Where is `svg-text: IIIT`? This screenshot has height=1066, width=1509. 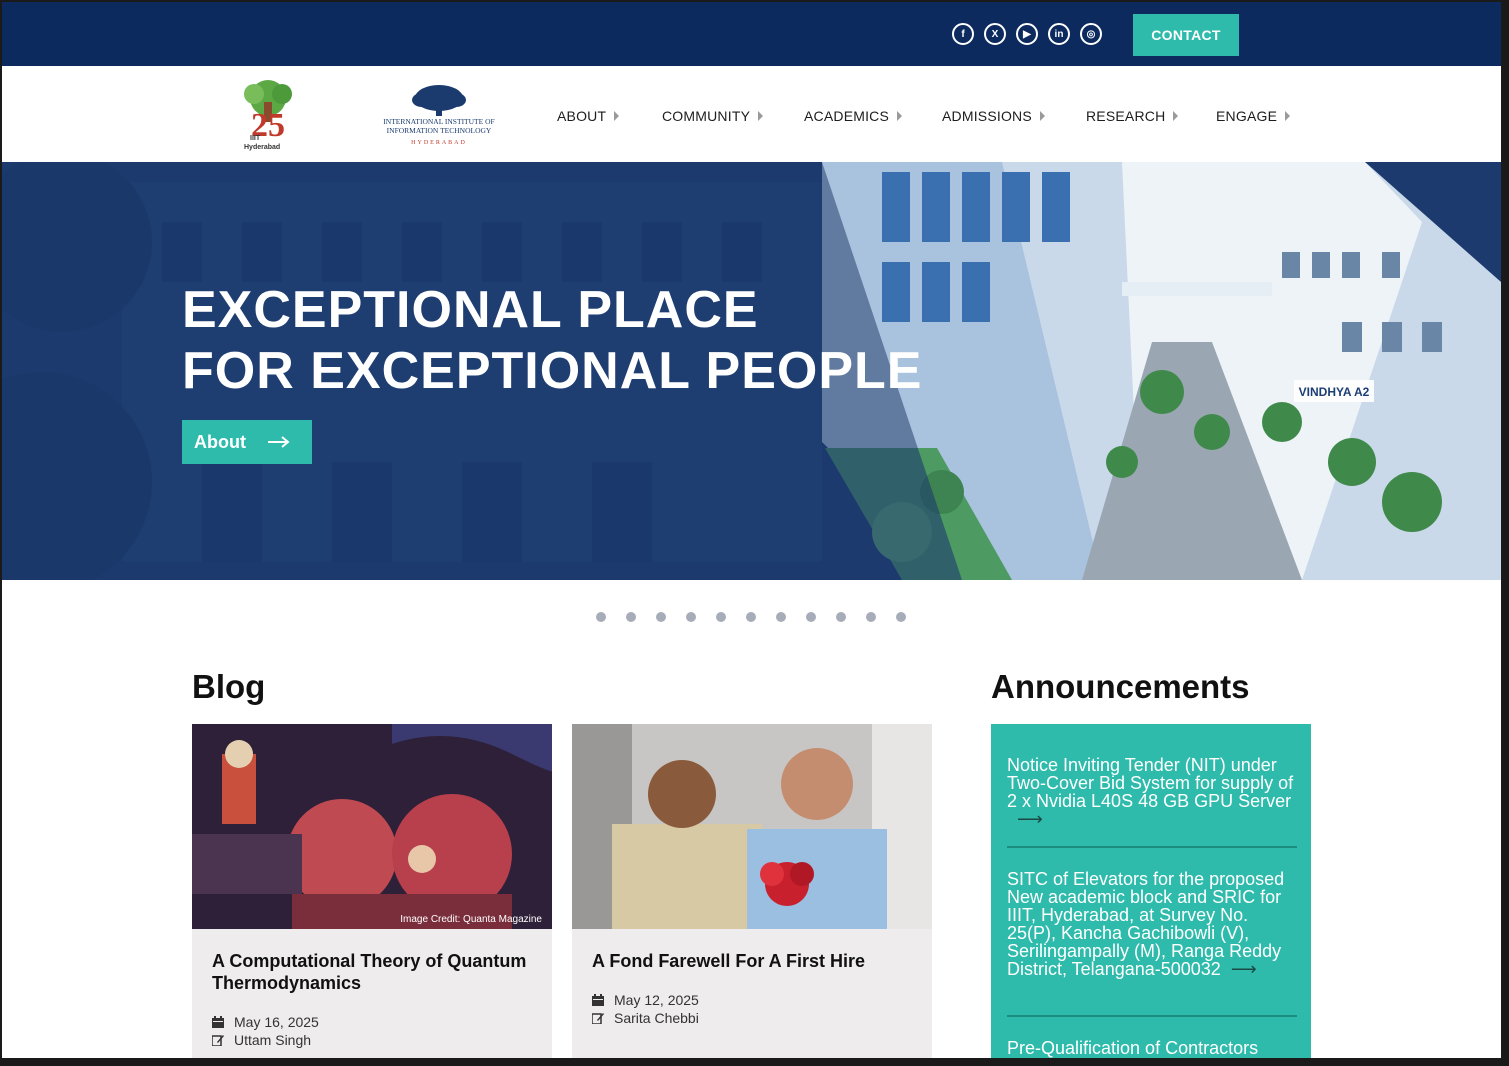
svg-text: IIIT is located at coordinates (255, 138).